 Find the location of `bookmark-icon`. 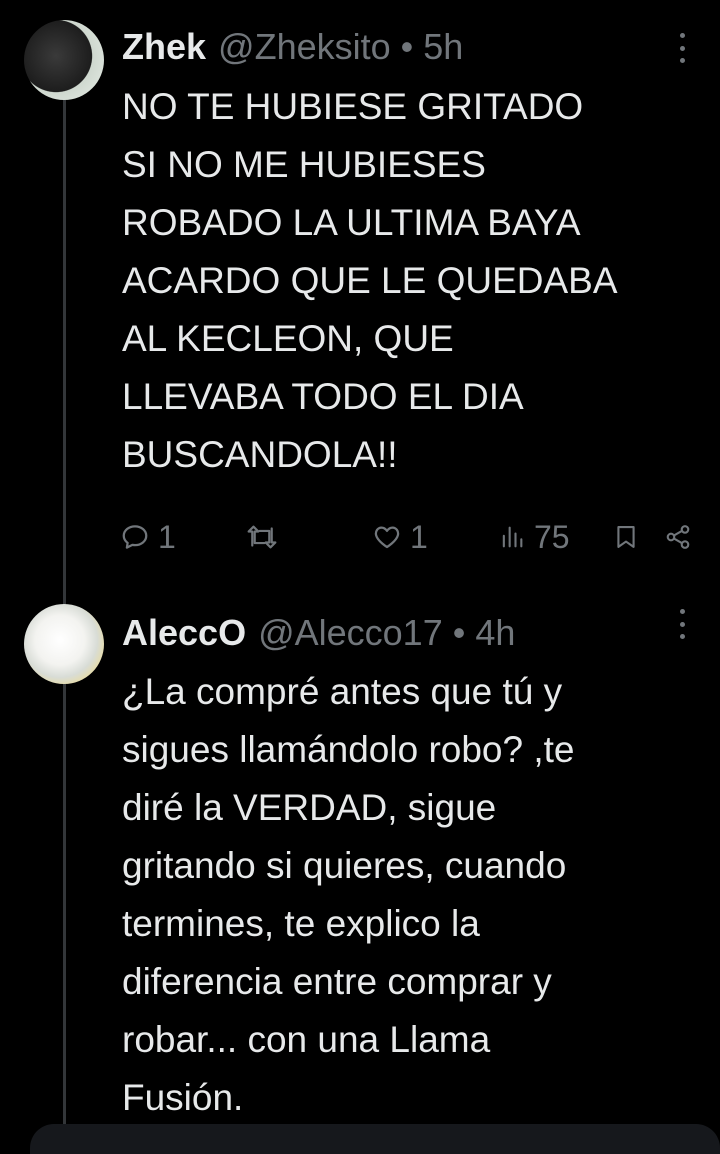

bookmark-icon is located at coordinates (626, 537).